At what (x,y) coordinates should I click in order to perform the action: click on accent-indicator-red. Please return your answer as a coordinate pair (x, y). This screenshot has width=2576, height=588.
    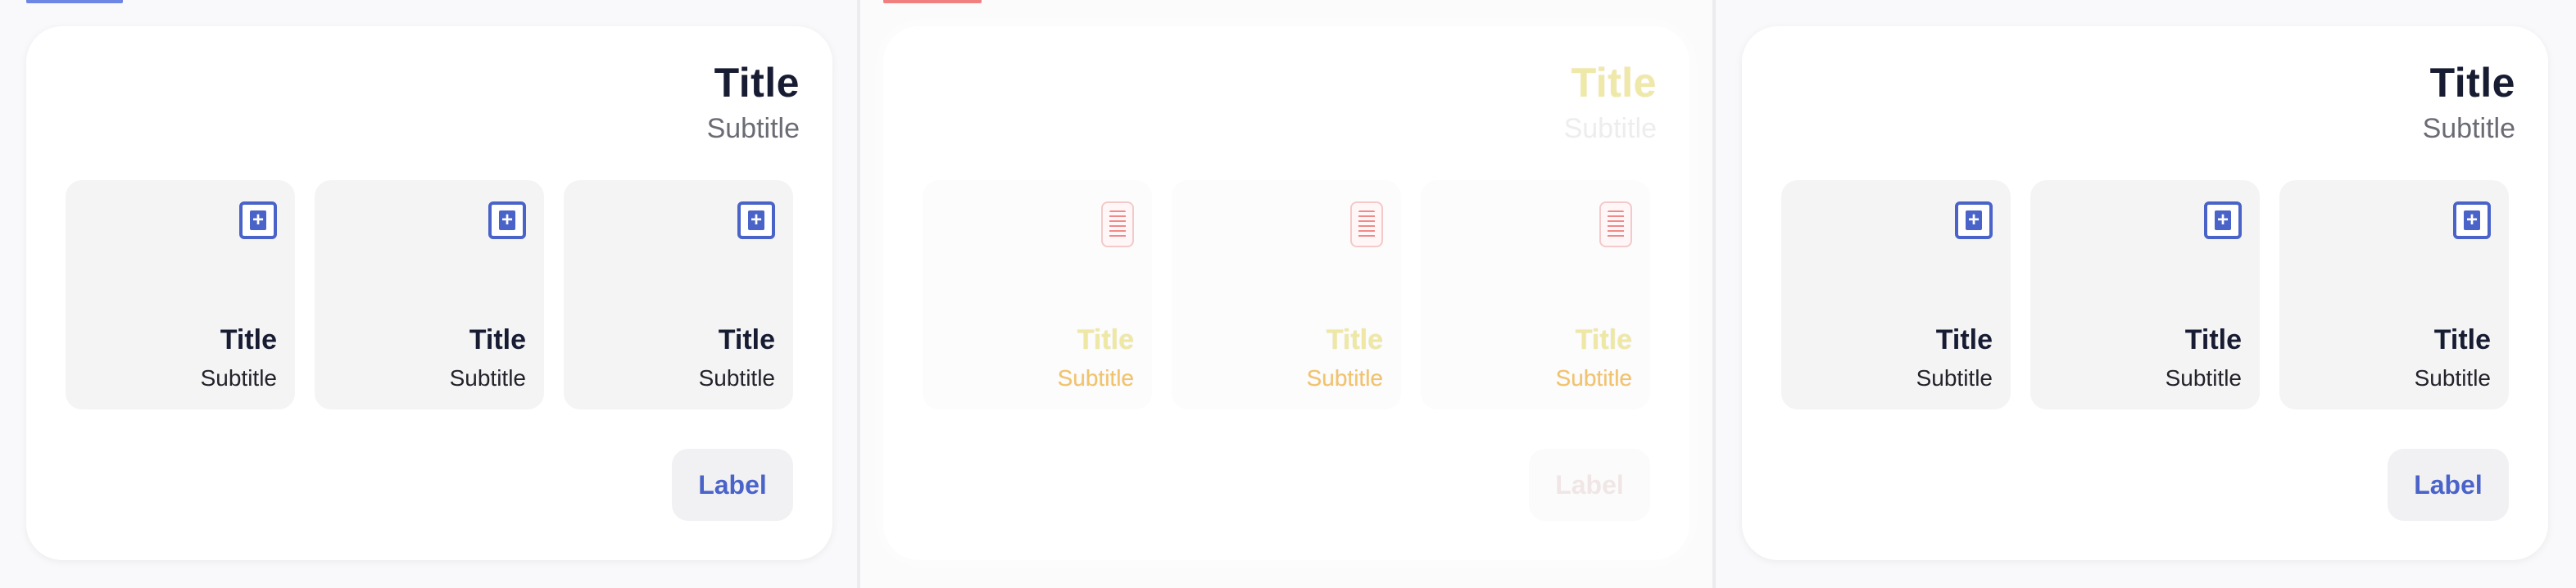
    Looking at the image, I should click on (932, 1).